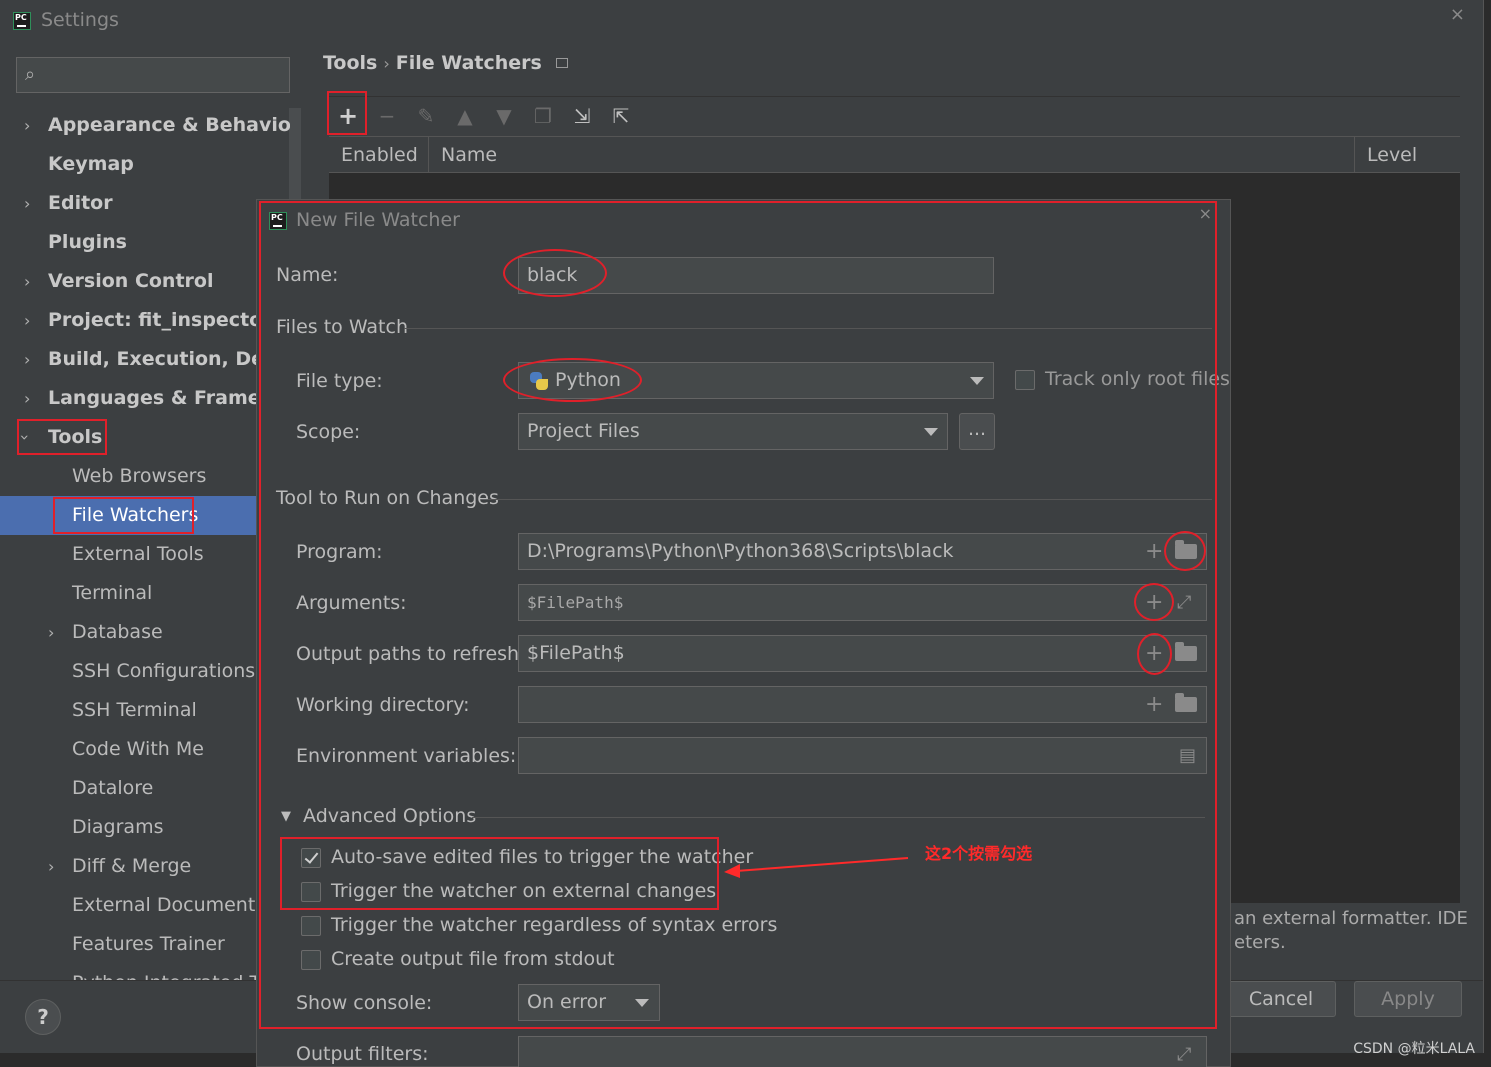 This screenshot has height=1067, width=1491. What do you see at coordinates (1281, 999) in the screenshot?
I see `cancel-button: Cancel` at bounding box center [1281, 999].